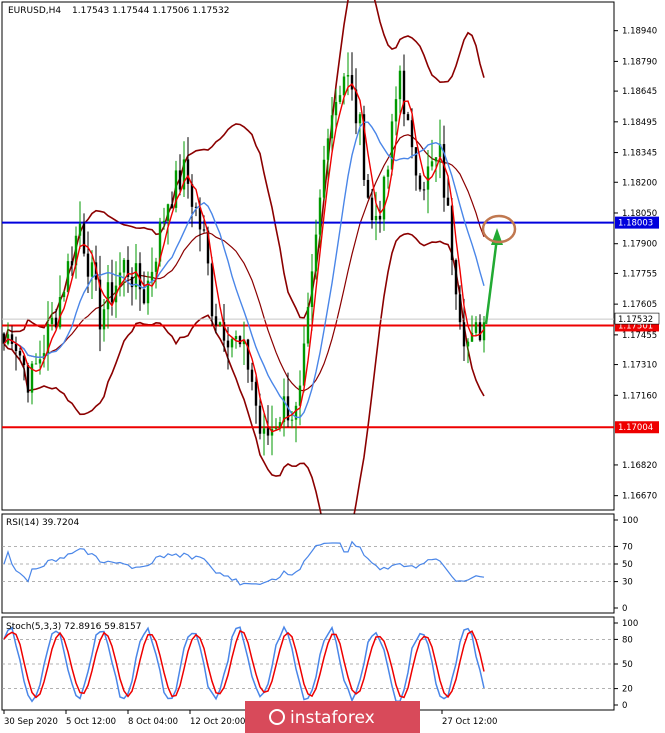  I want to click on price-tick-label: 1.17755, so click(639, 274).